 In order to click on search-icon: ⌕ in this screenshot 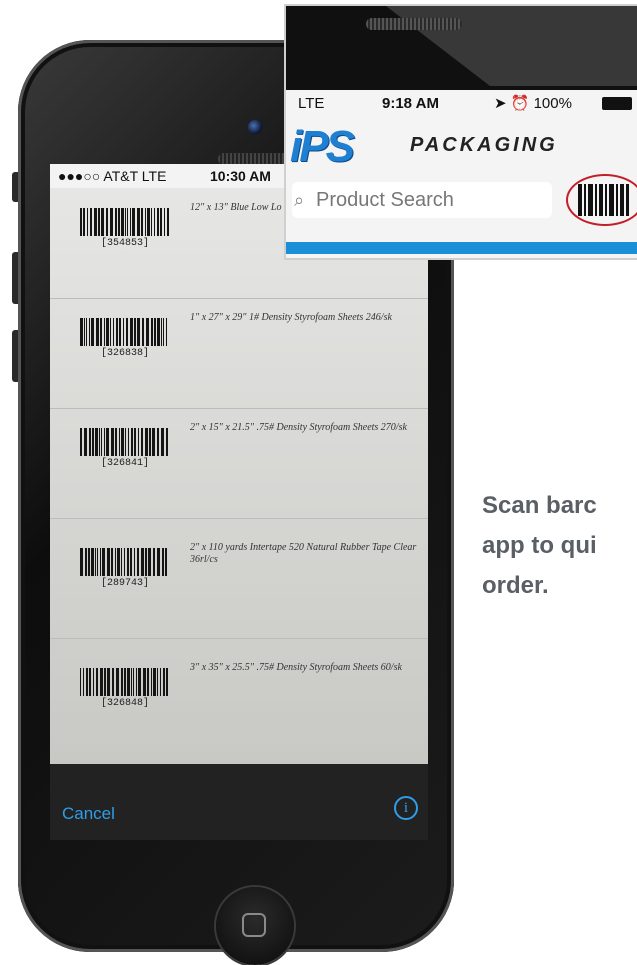, I will do `click(299, 200)`.